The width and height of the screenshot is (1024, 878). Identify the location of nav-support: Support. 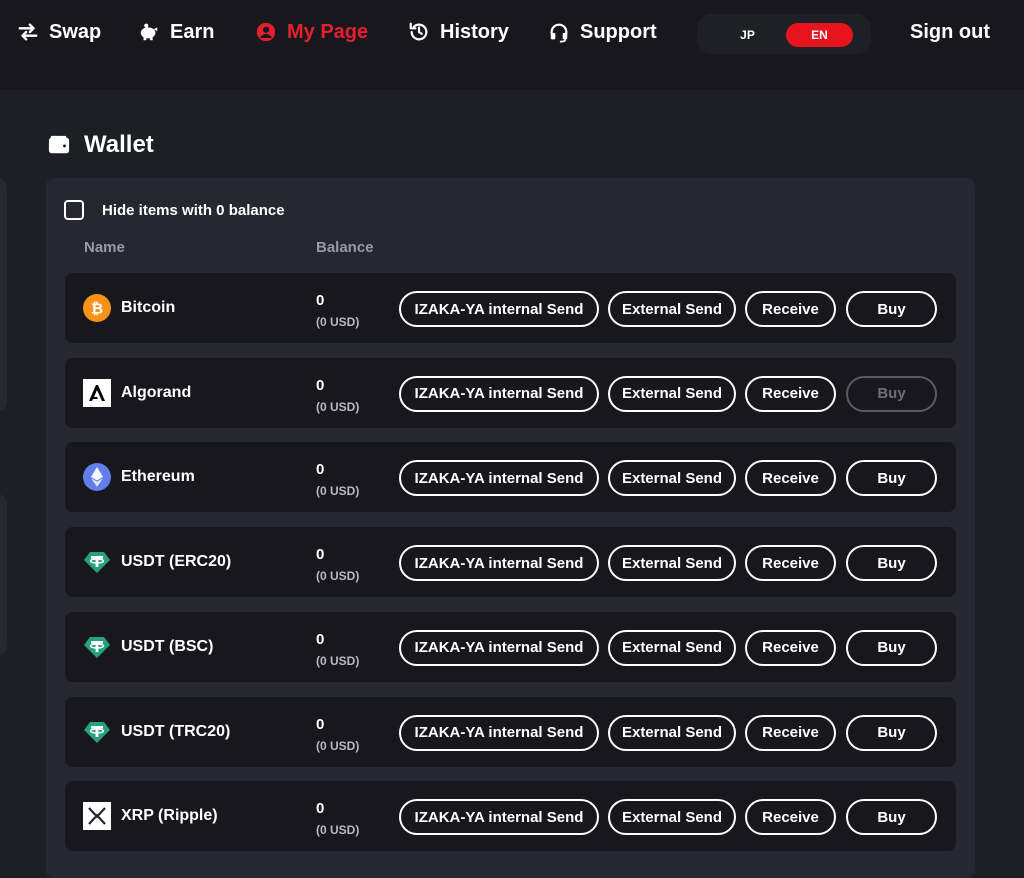
(602, 32).